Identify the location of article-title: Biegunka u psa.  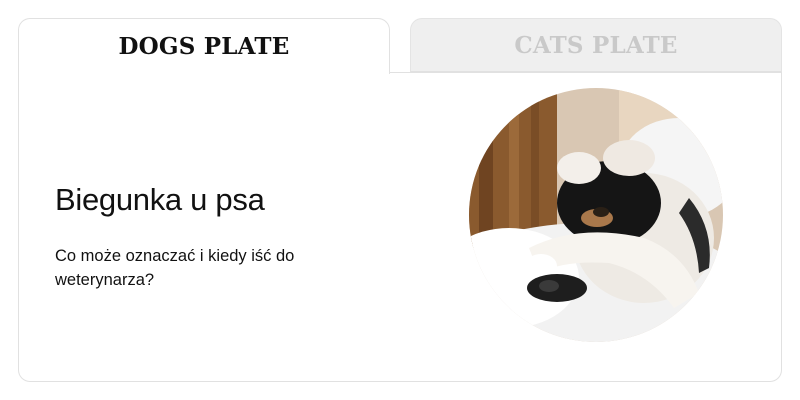
(160, 200).